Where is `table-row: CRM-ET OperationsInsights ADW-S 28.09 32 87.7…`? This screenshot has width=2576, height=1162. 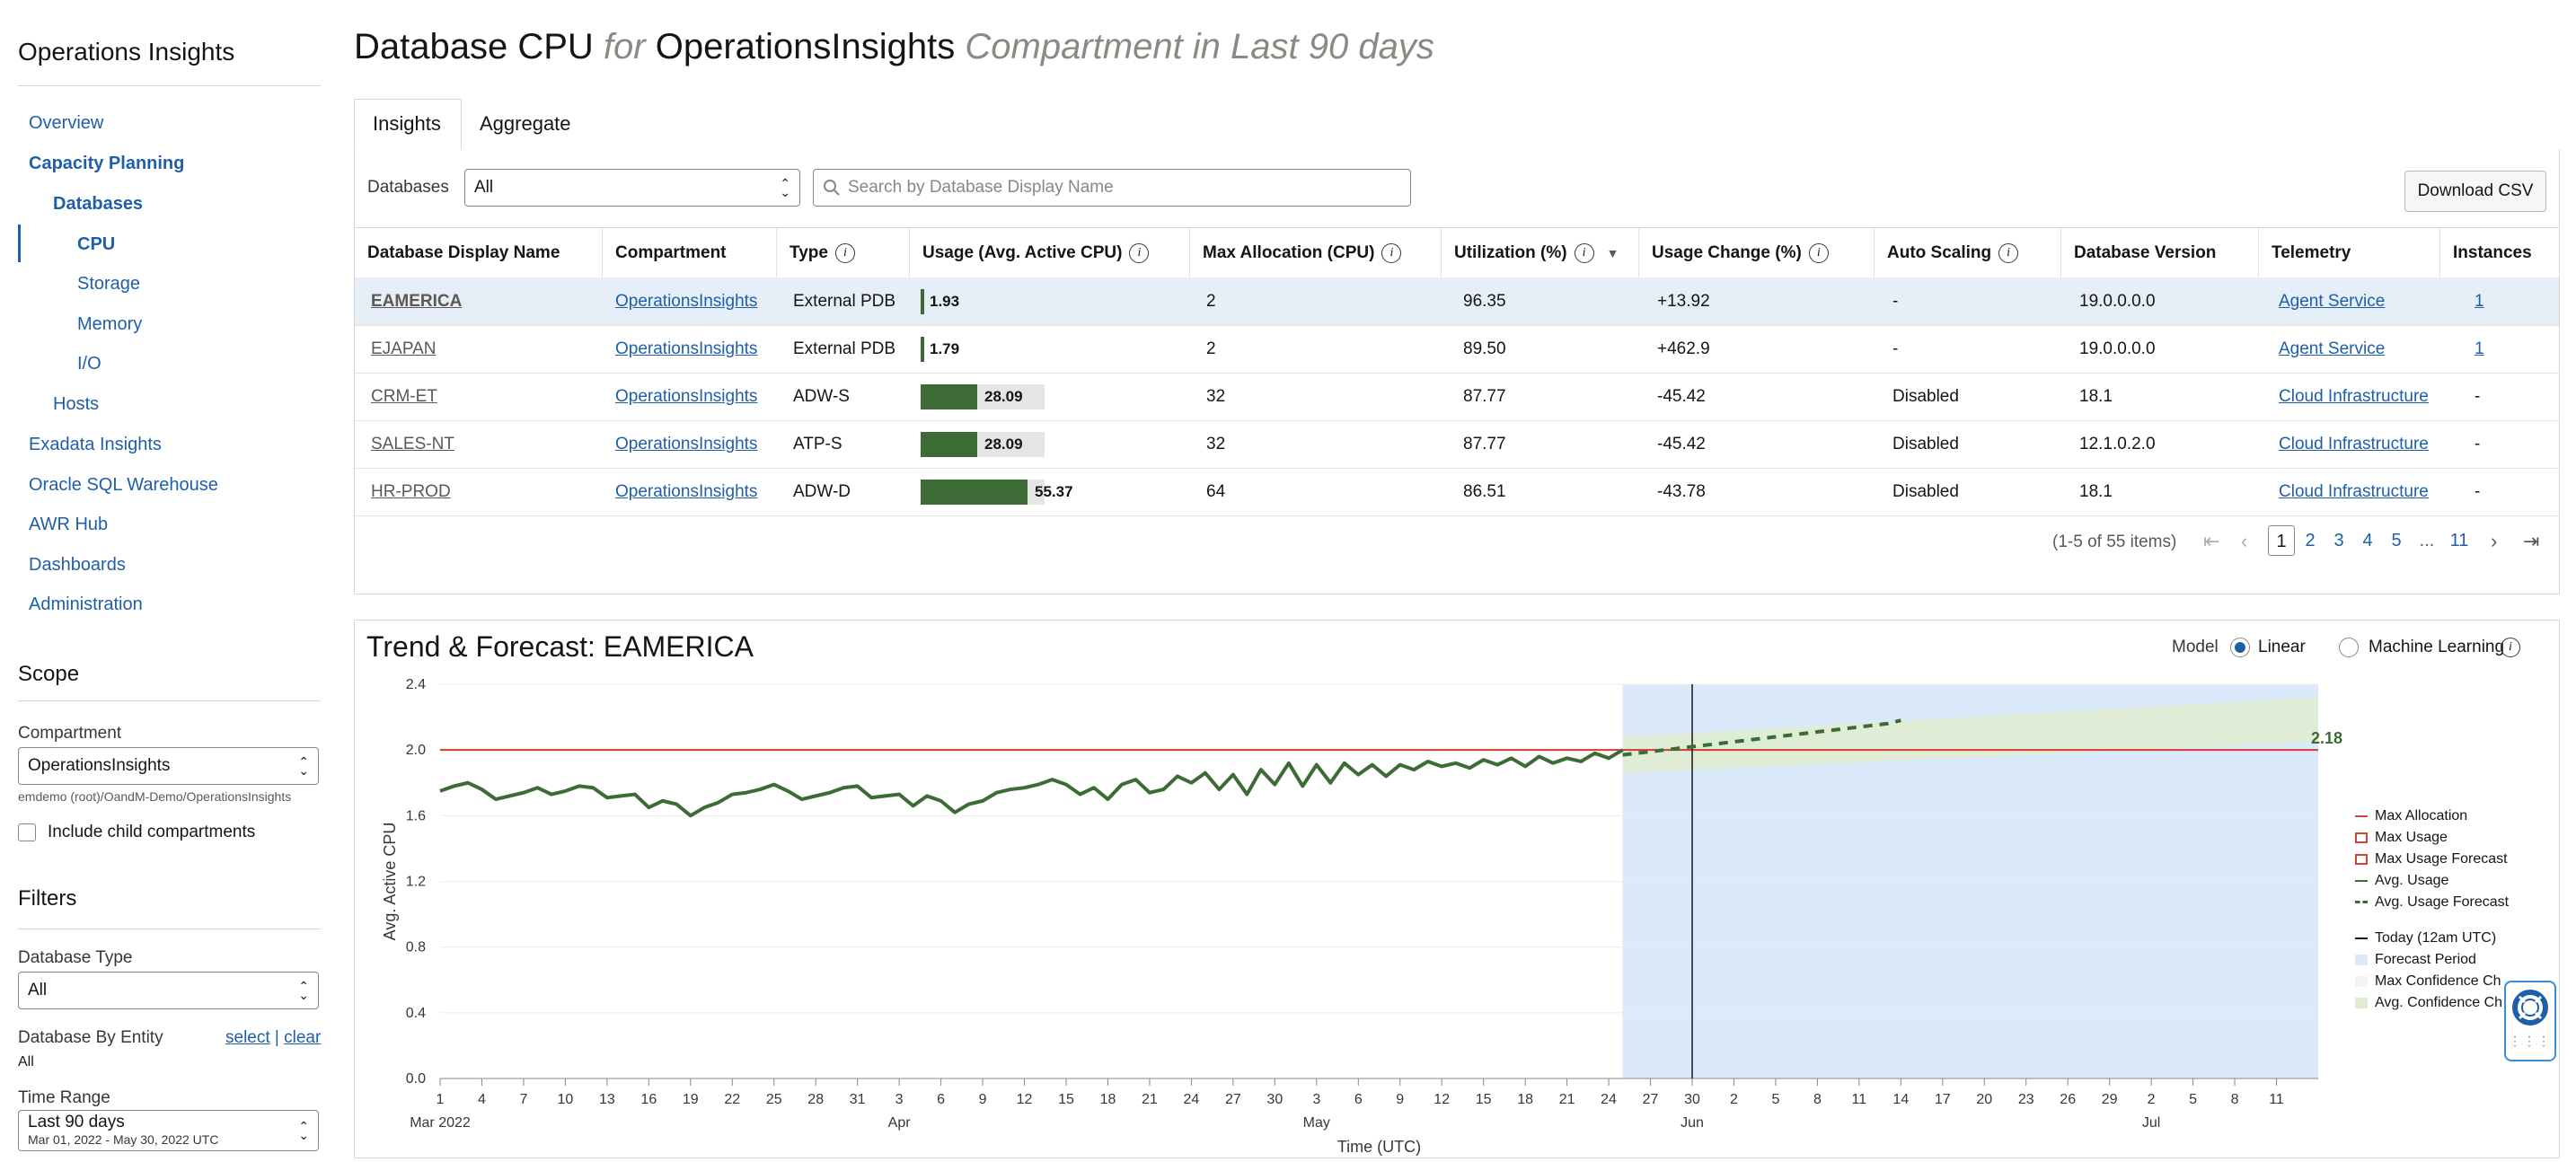 table-row: CRM-ET OperationsInsights ADW-S 28.09 32 87.7… is located at coordinates (1457, 397).